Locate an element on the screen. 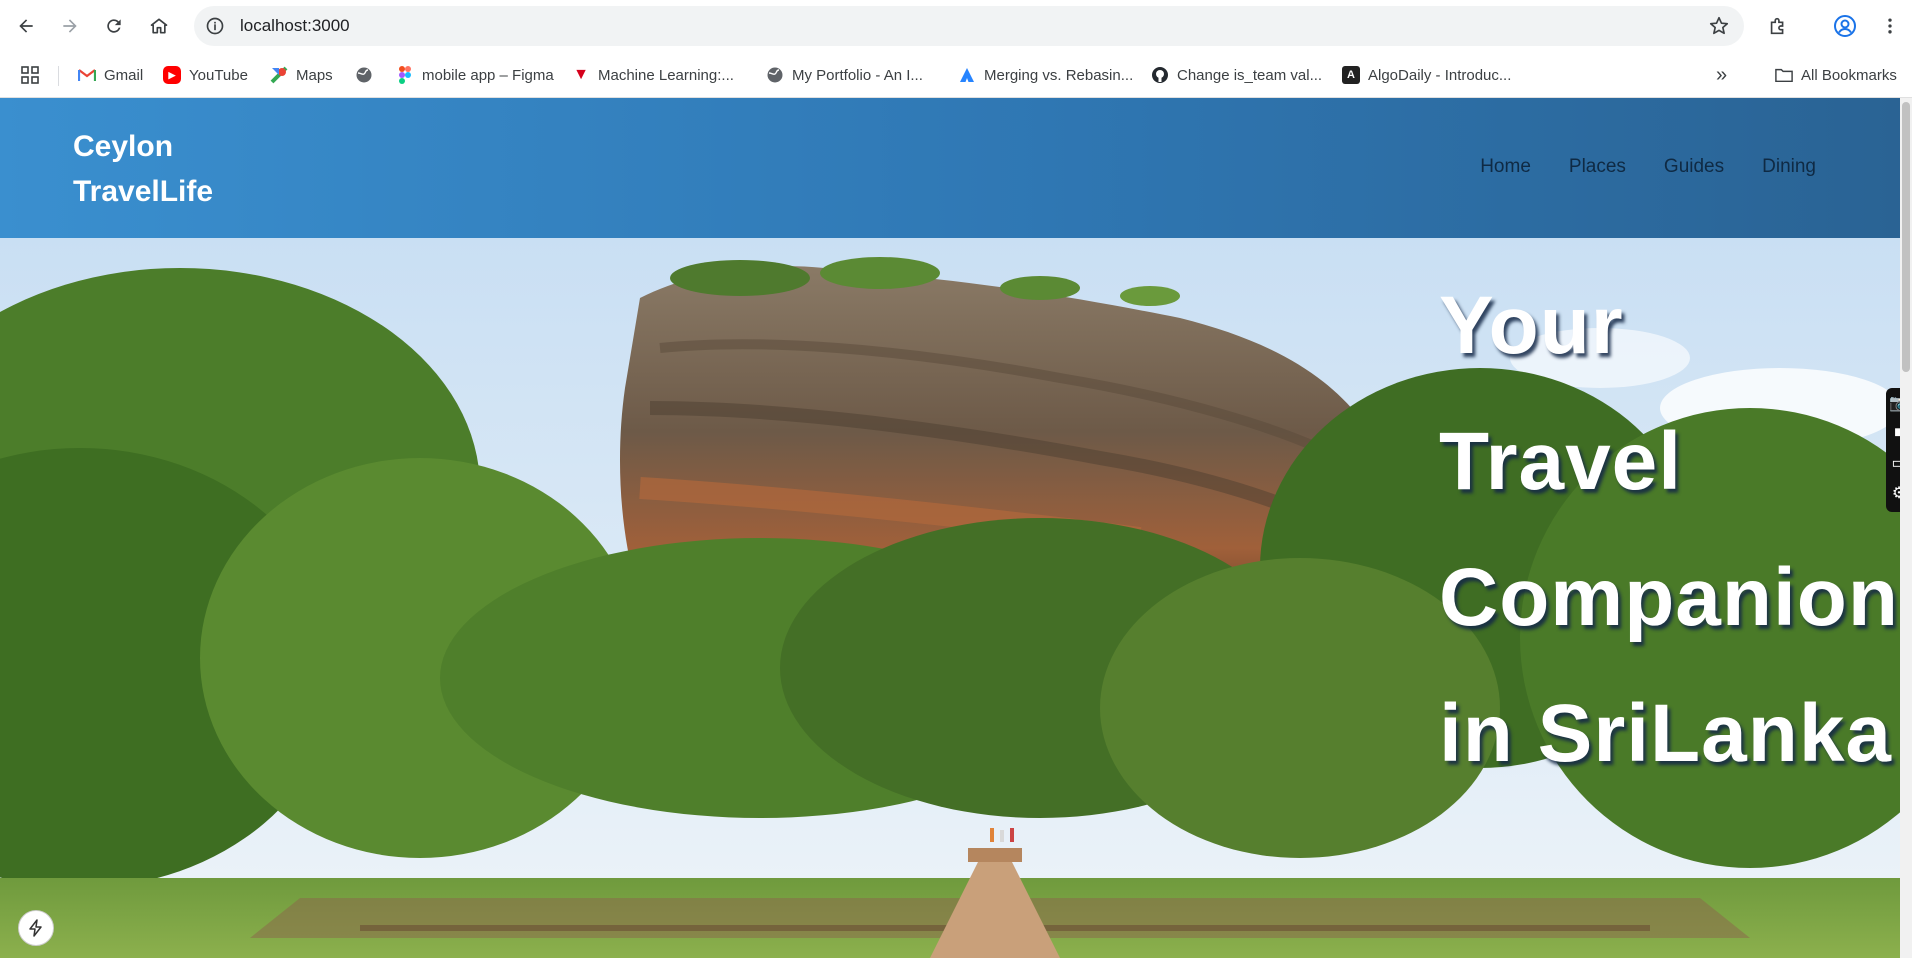 The image size is (1912, 958). udemy-icon: ▼ is located at coordinates (581, 74).